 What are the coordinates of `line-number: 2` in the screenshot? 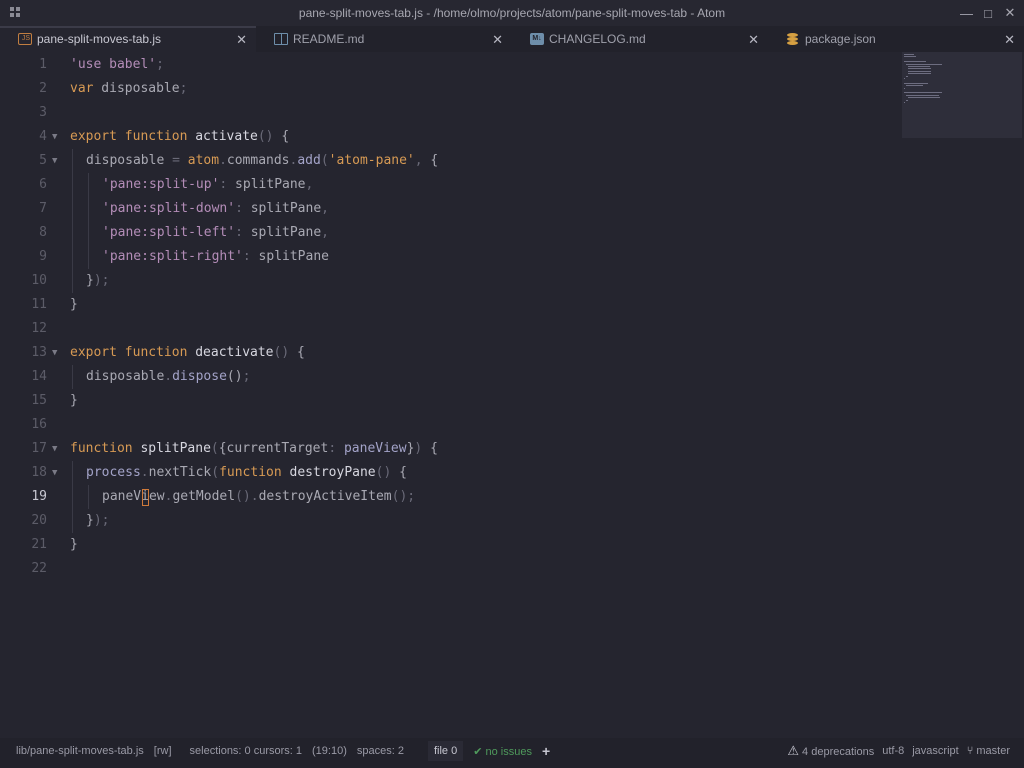 It's located at (43, 88).